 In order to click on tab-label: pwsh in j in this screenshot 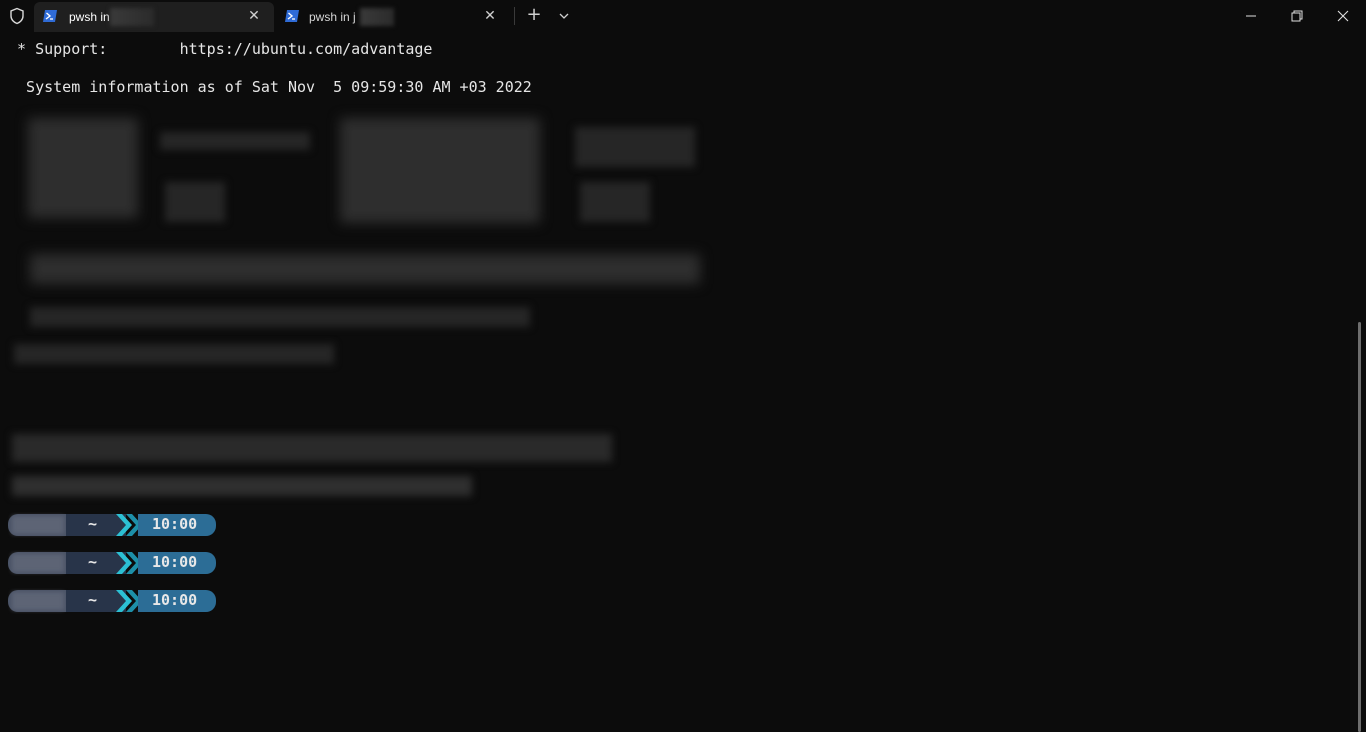, I will do `click(332, 17)`.